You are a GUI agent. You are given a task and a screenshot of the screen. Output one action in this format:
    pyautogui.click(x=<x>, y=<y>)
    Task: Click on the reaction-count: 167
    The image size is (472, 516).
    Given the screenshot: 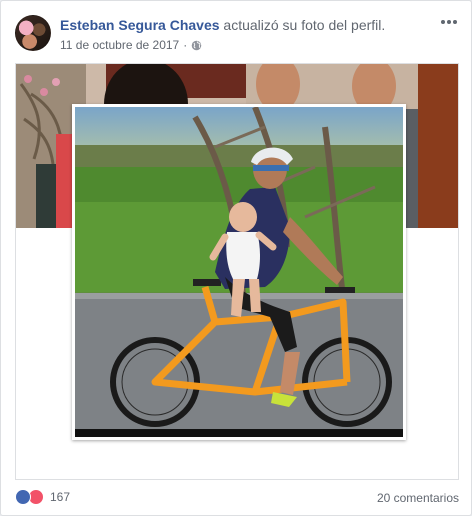 What is the action you would take?
    pyautogui.click(x=60, y=497)
    